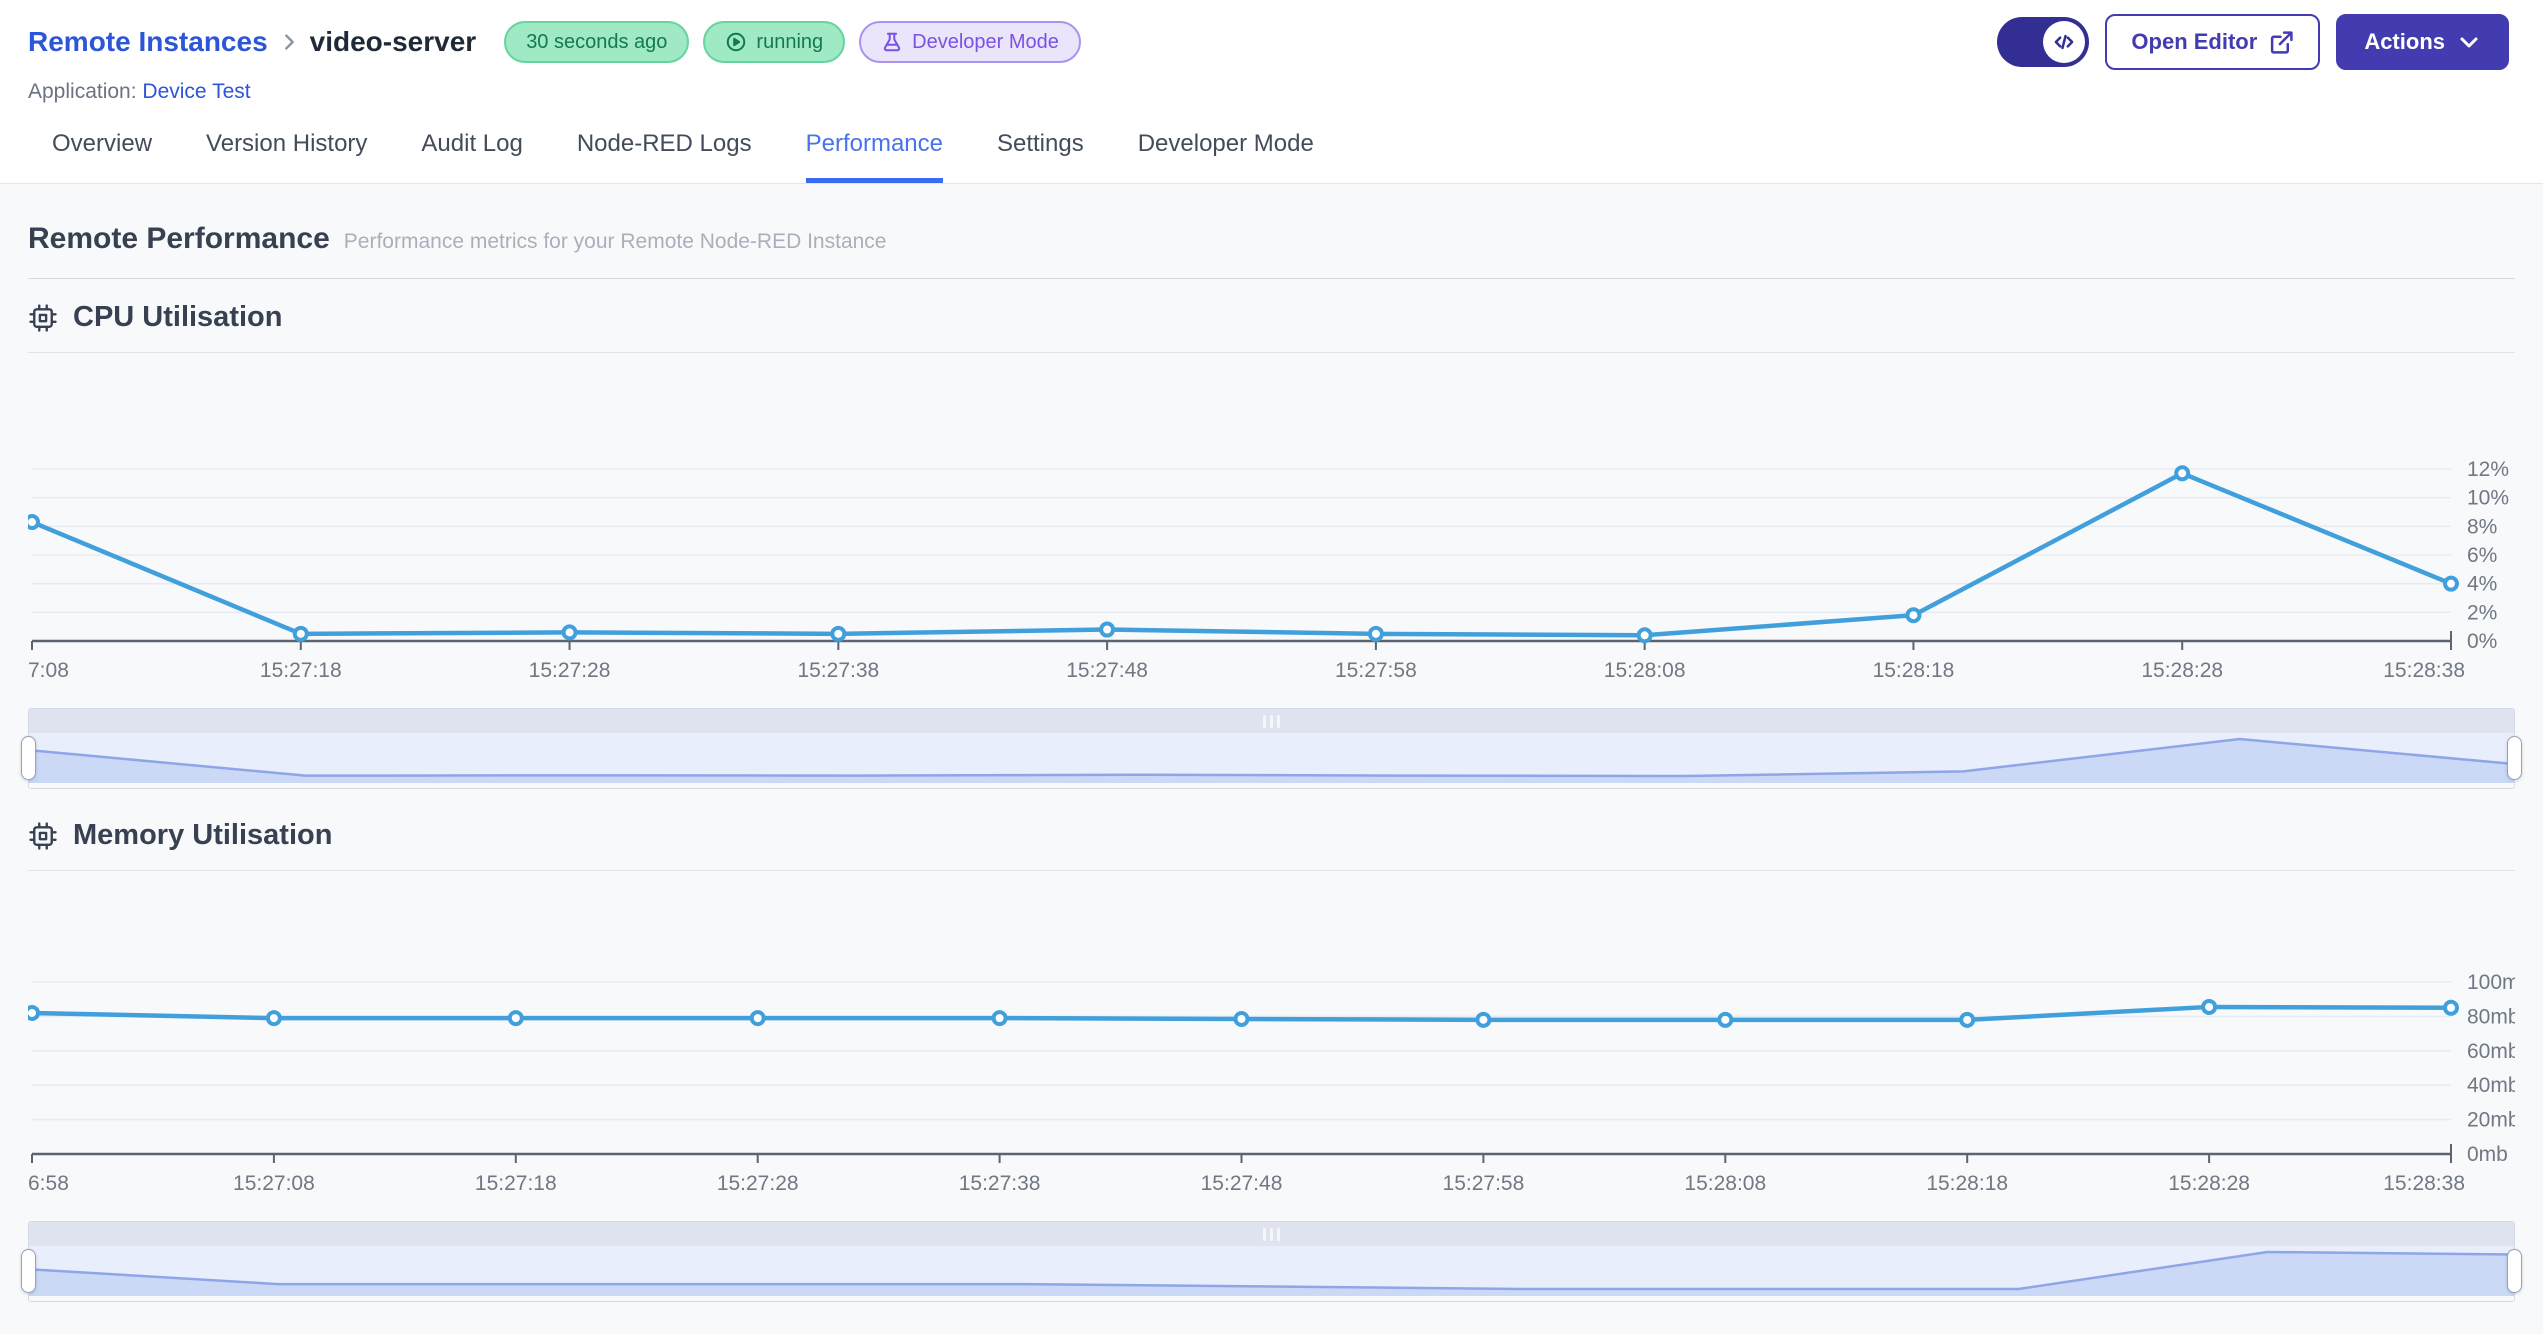  What do you see at coordinates (178, 317) in the screenshot?
I see `cpu-section-title: CPU Utilisation` at bounding box center [178, 317].